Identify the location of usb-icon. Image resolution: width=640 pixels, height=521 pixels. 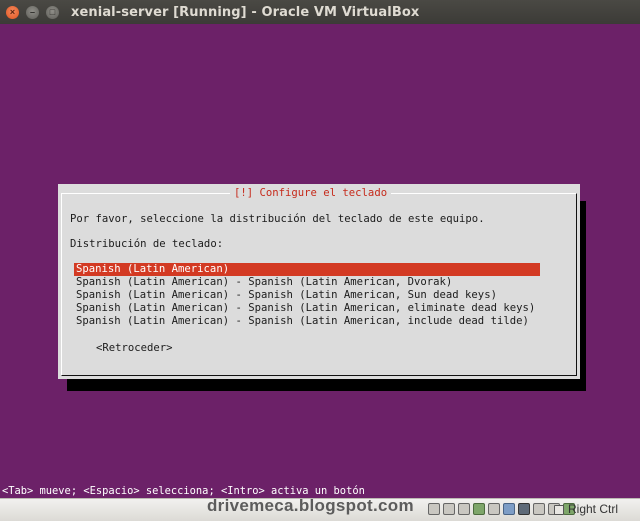
(494, 509).